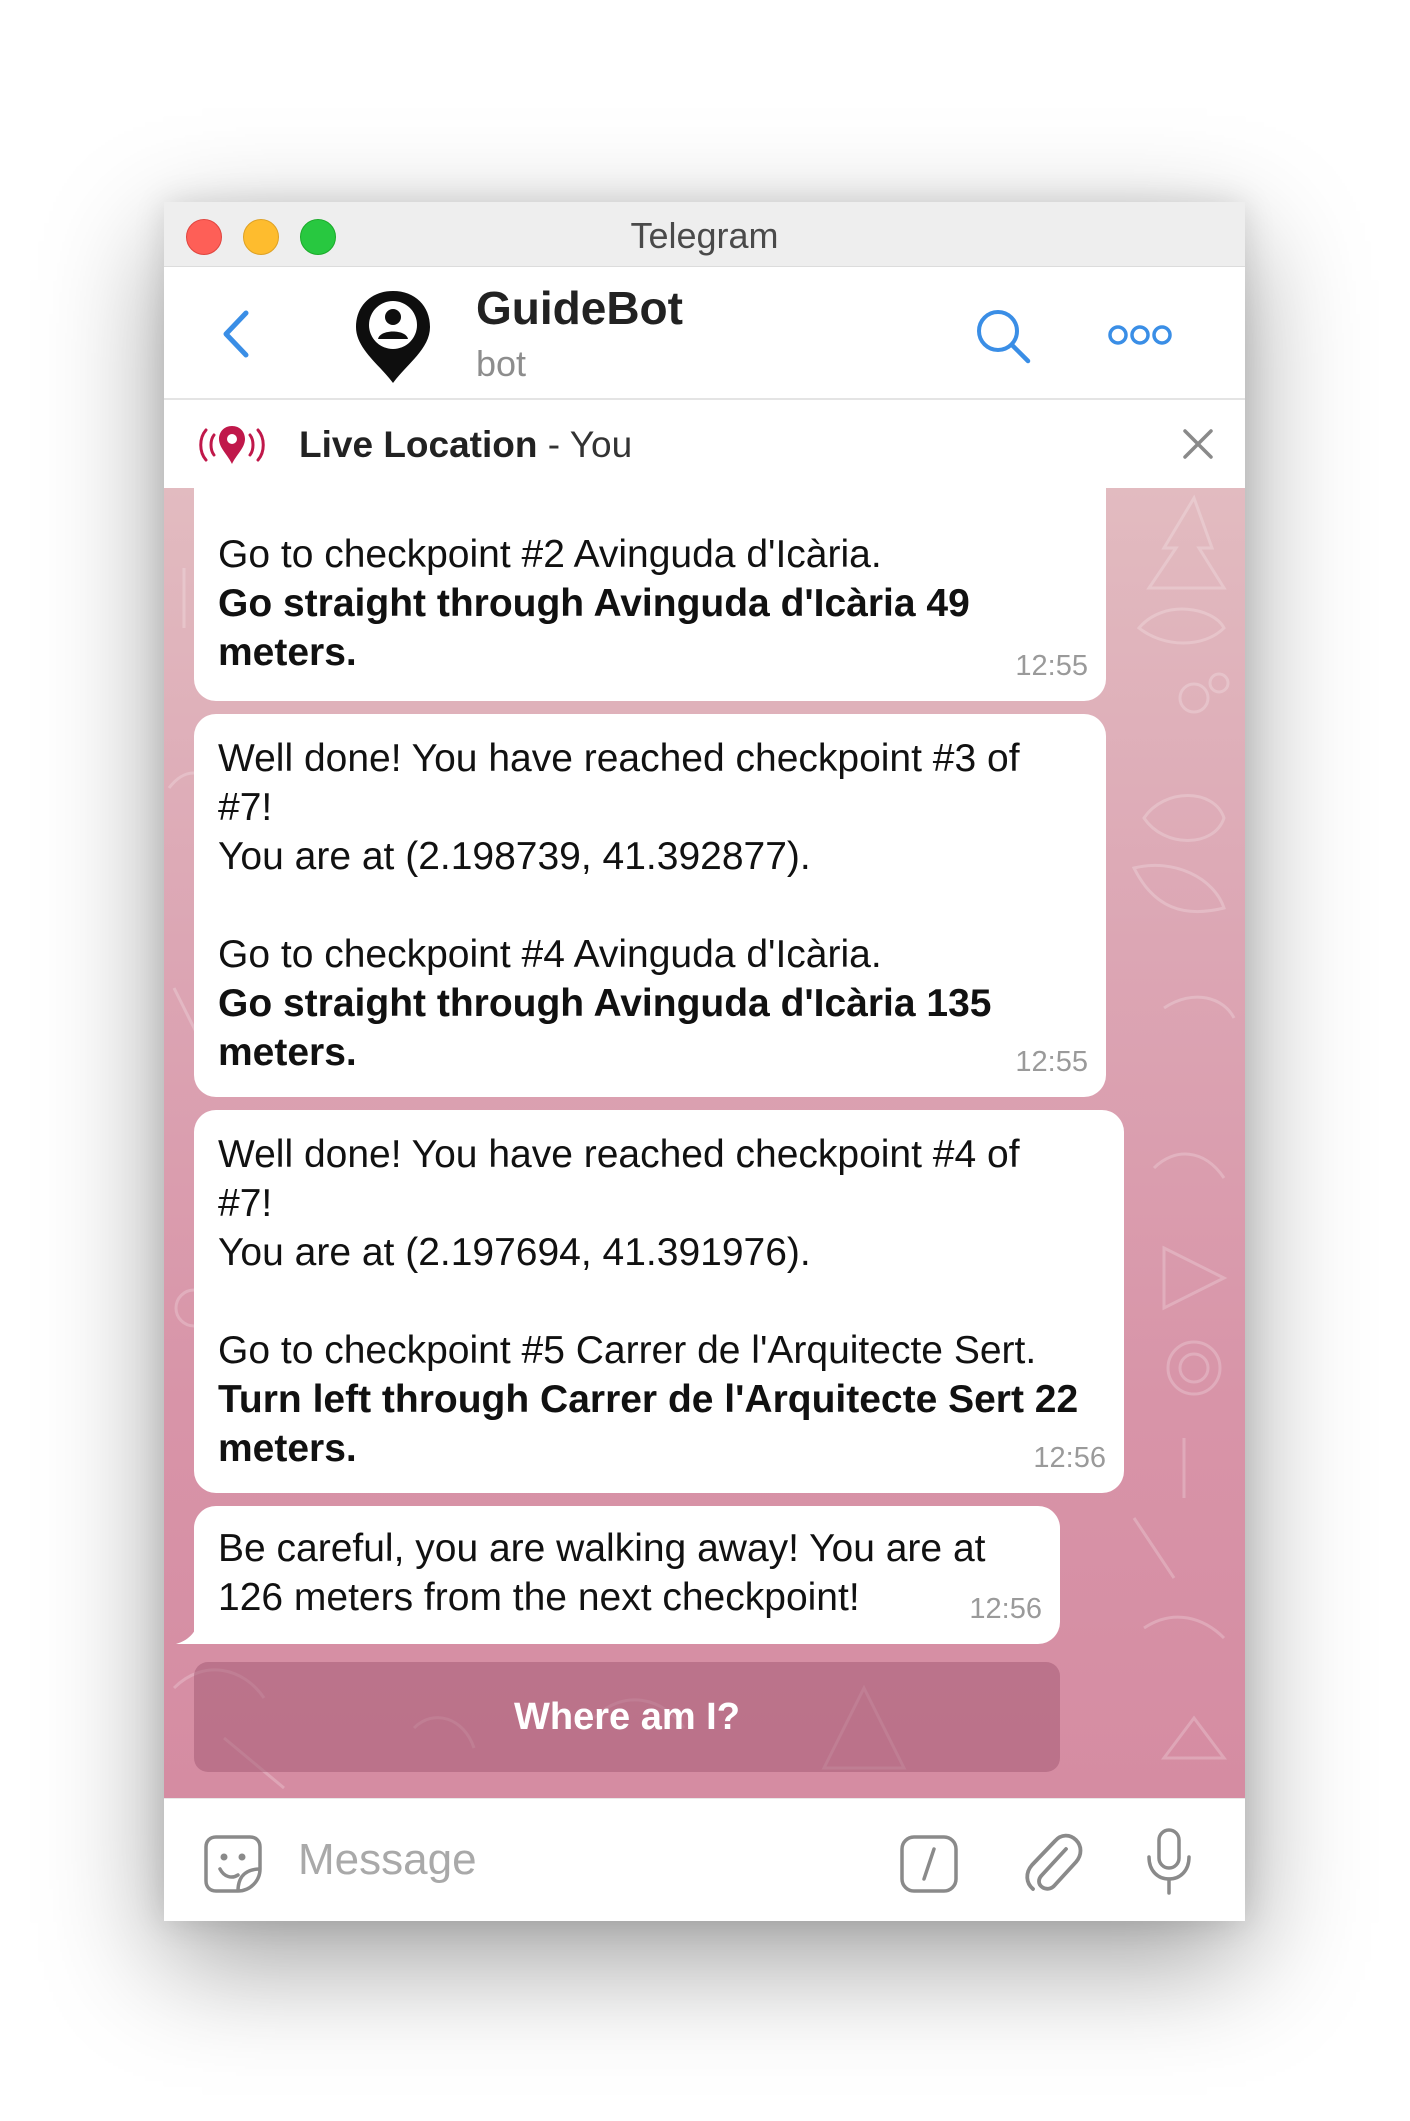 This screenshot has height=2121, width=1410. What do you see at coordinates (232, 445) in the screenshot?
I see `live-location-icon` at bounding box center [232, 445].